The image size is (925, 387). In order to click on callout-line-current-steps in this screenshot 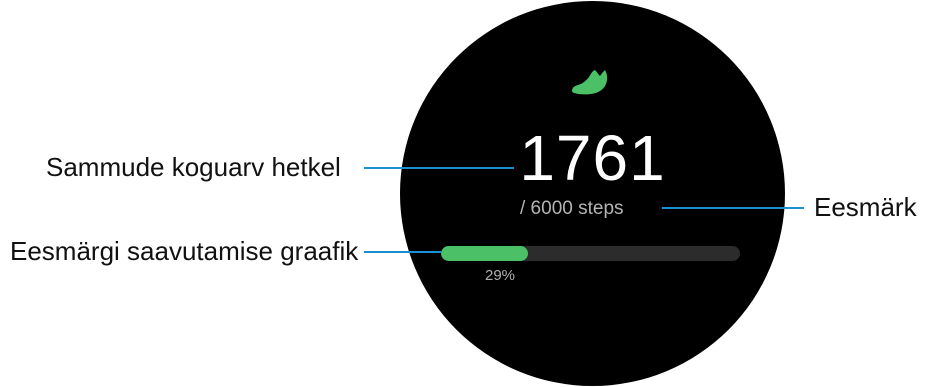, I will do `click(439, 168)`.